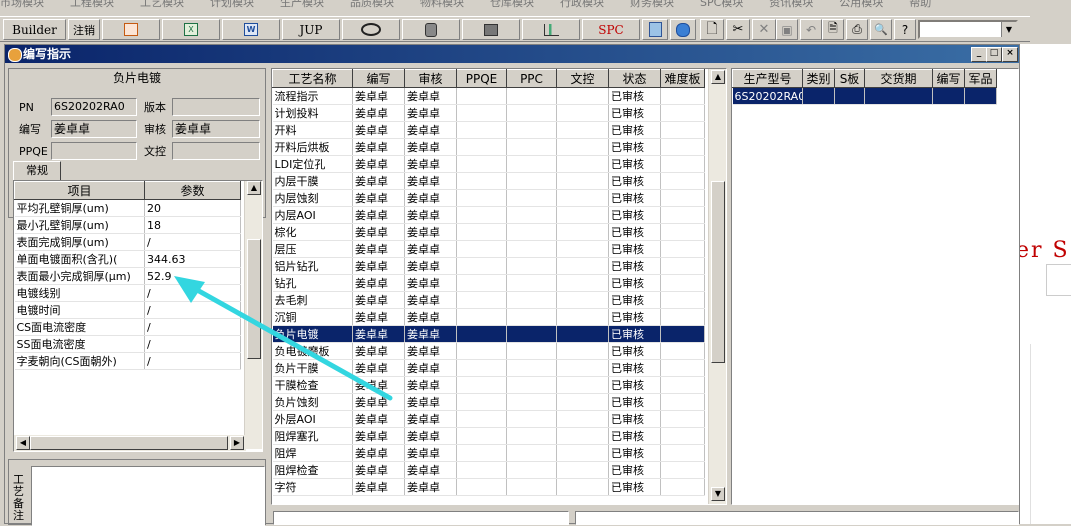 The width and height of the screenshot is (1071, 526). Describe the element at coordinates (283, 338) in the screenshot. I see `annotation-arrow` at that location.